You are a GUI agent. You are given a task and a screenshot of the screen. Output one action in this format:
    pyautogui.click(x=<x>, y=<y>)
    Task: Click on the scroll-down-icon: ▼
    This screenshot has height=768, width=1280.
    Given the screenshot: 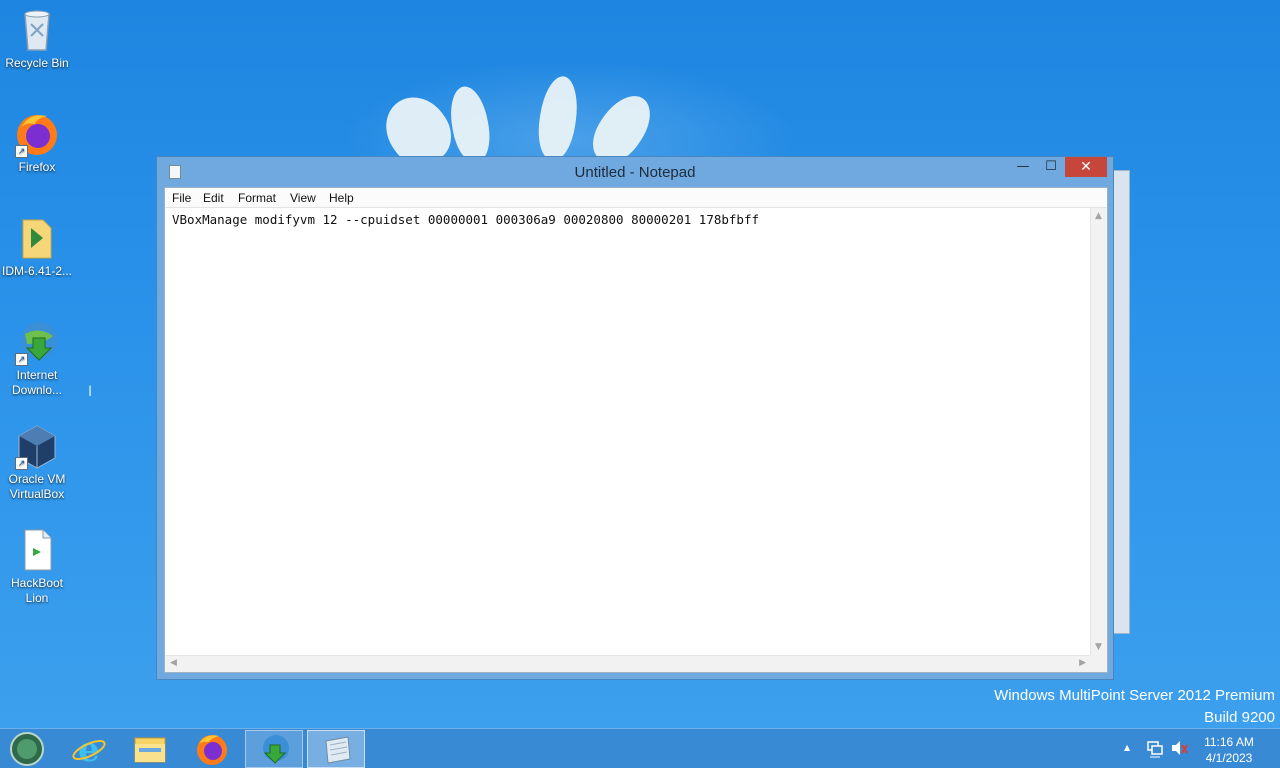 What is the action you would take?
    pyautogui.click(x=1098, y=647)
    